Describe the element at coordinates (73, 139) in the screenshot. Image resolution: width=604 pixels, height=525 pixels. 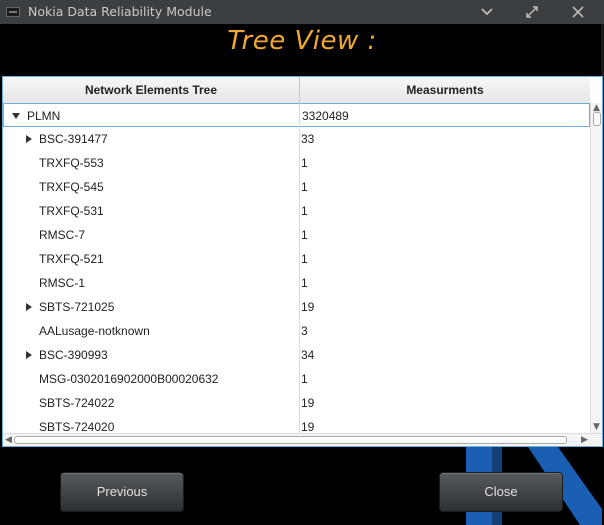
I see `tree-node-label: BSC-391477` at that location.